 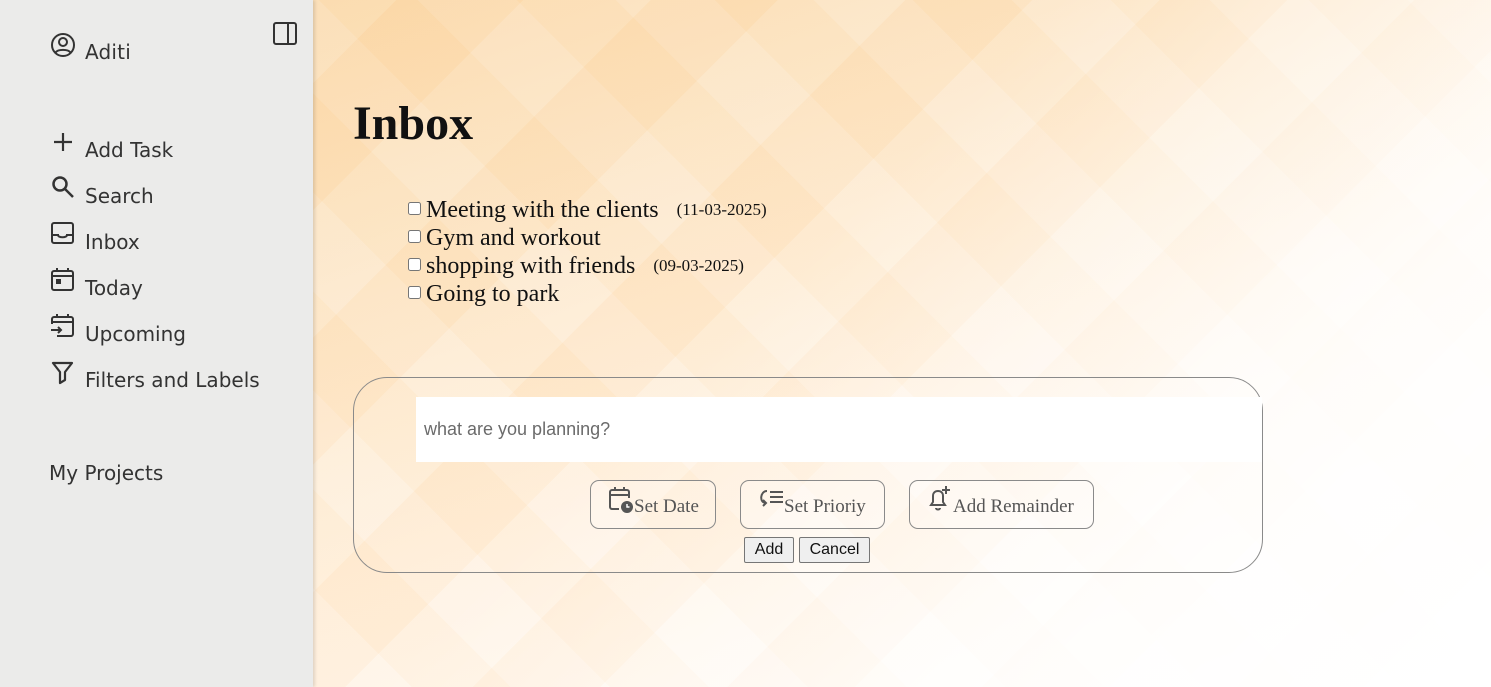 I want to click on sidebar-toggle-icon, so click(x=285, y=34).